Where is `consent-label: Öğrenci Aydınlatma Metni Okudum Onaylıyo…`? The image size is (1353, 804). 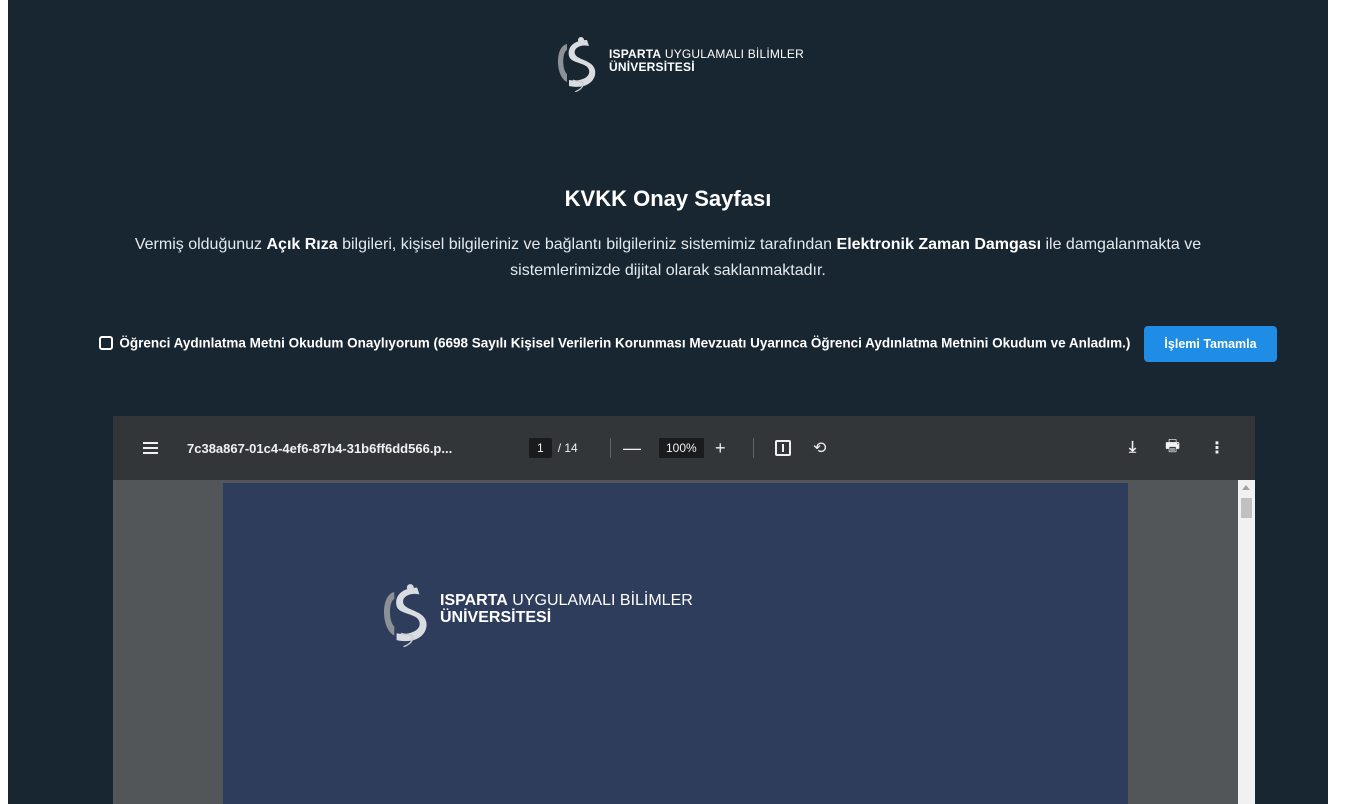
consent-label: Öğrenci Aydınlatma Metni Okudum Onaylıyo… is located at coordinates (624, 343).